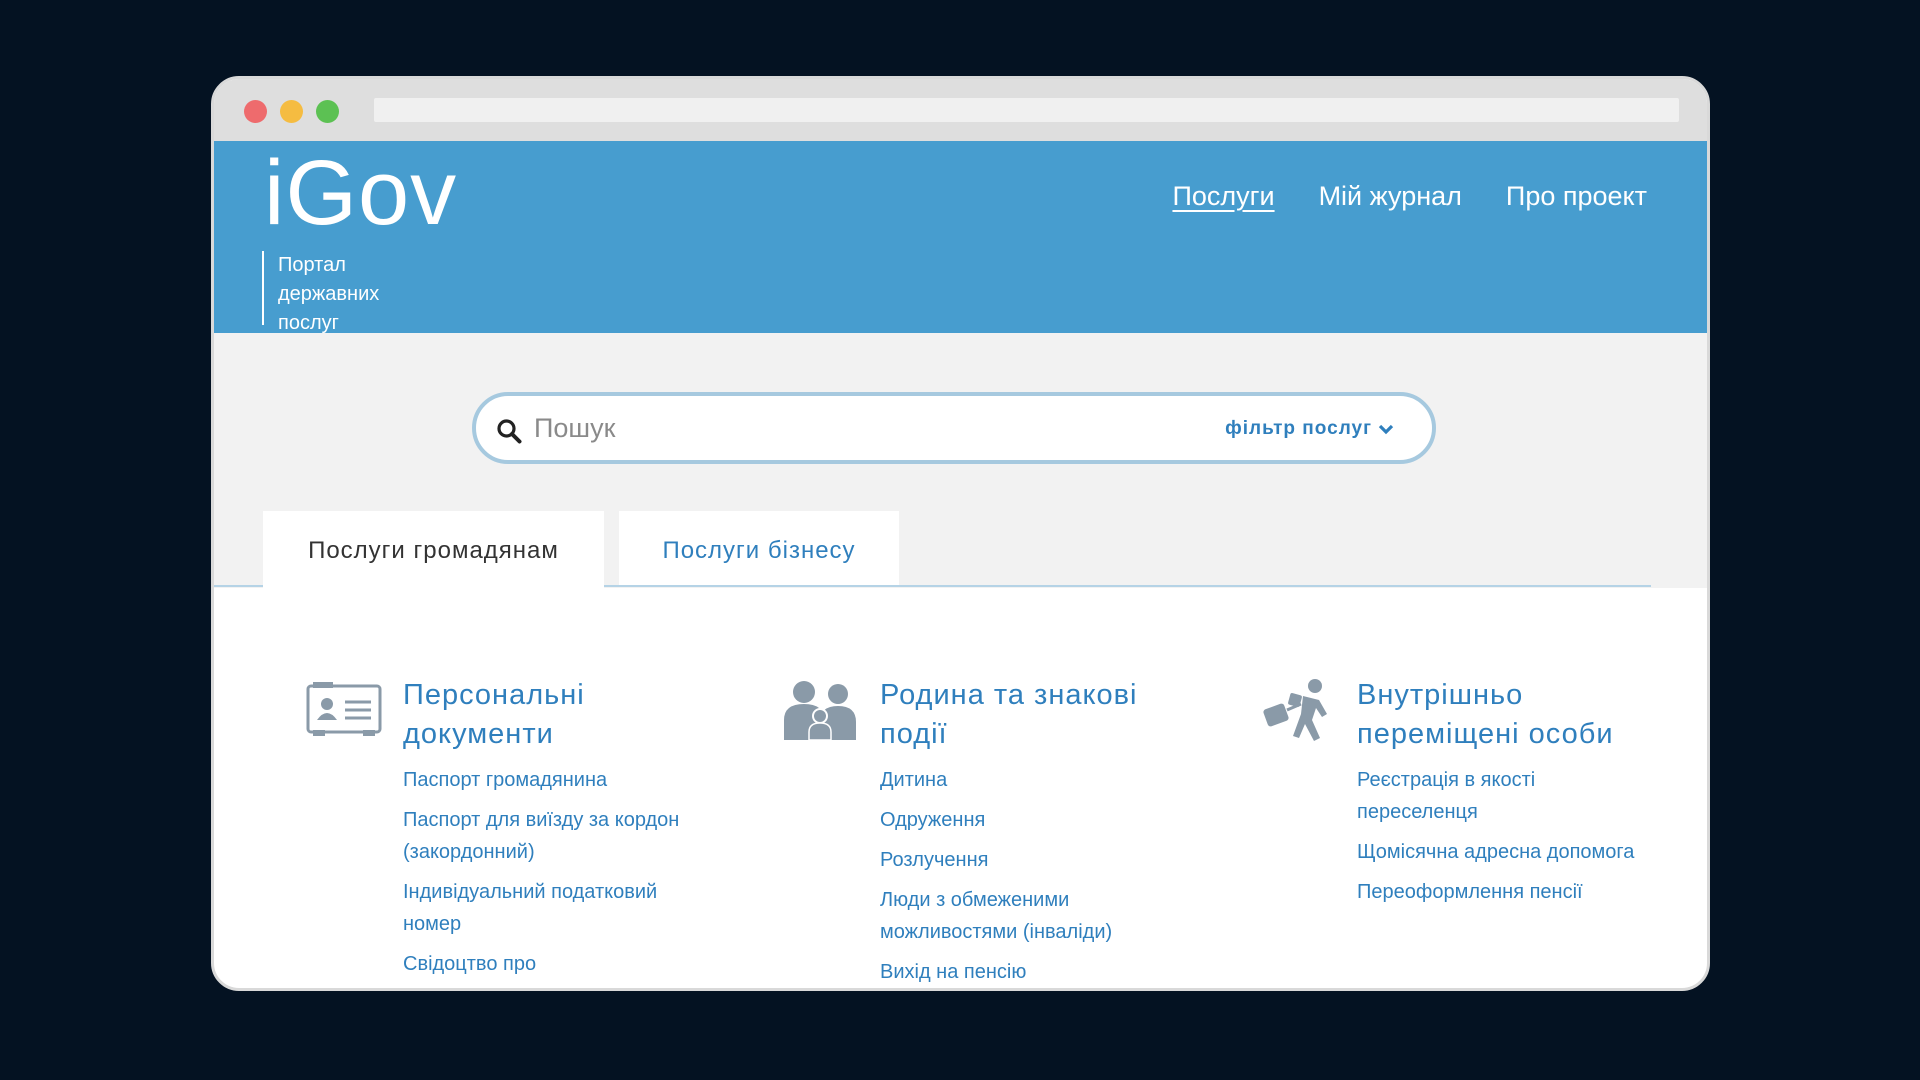 Image resolution: width=1920 pixels, height=1080 pixels. I want to click on filter-label: фільтр послуг, so click(1298, 428).